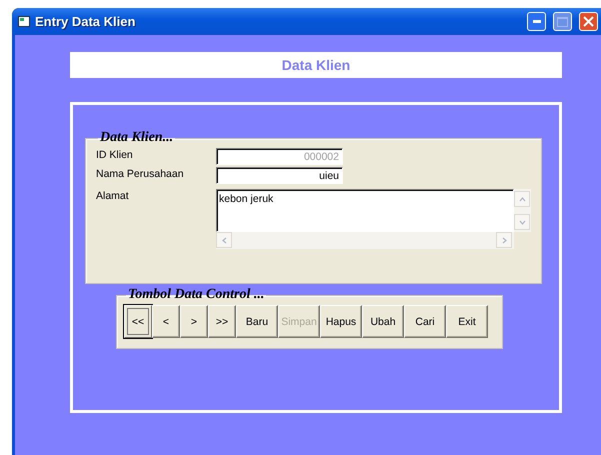 Image resolution: width=601 pixels, height=455 pixels. Describe the element at coordinates (316, 65) in the screenshot. I see `header-title: Data Klien` at that location.